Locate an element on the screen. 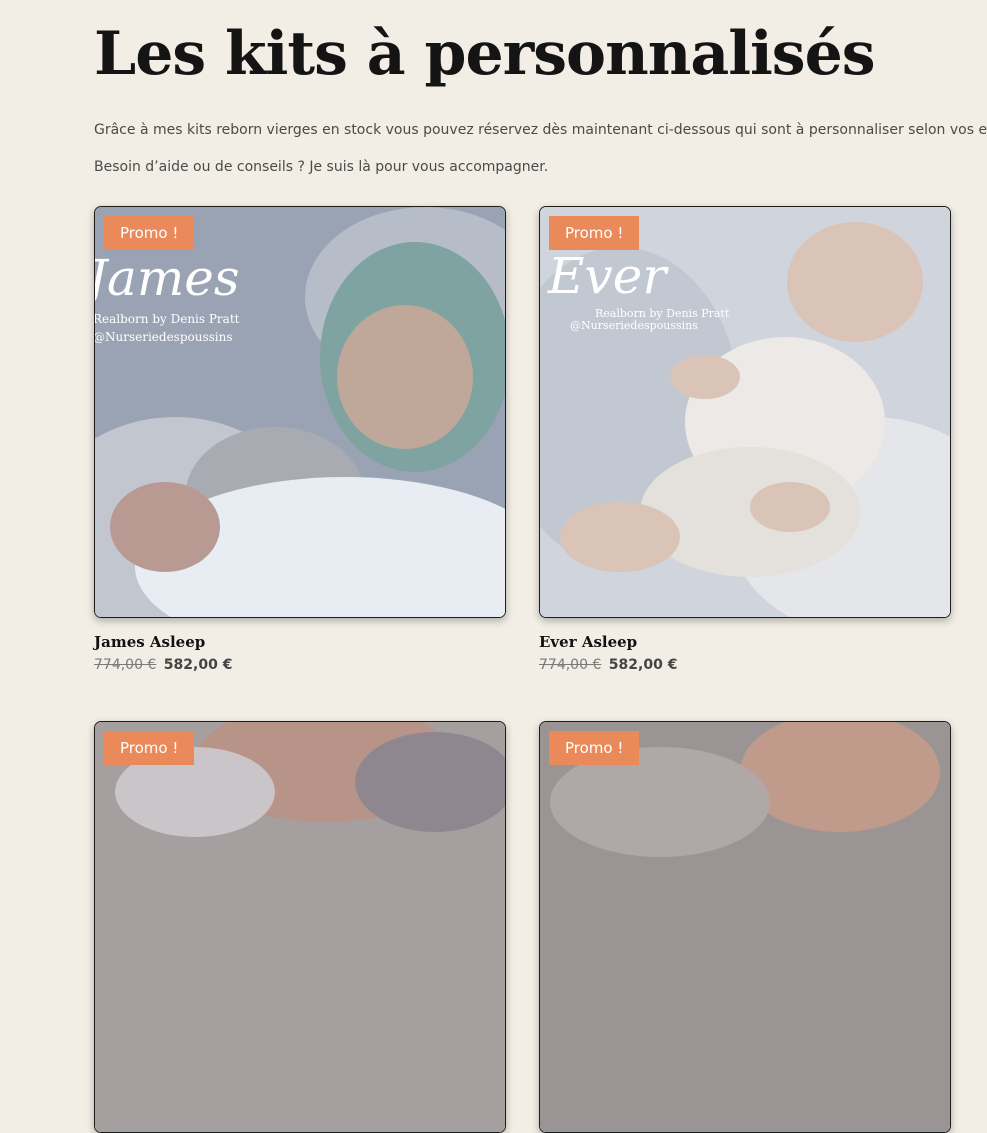 This screenshot has height=1133, width=987. product-name: James Asleep is located at coordinates (300, 642).